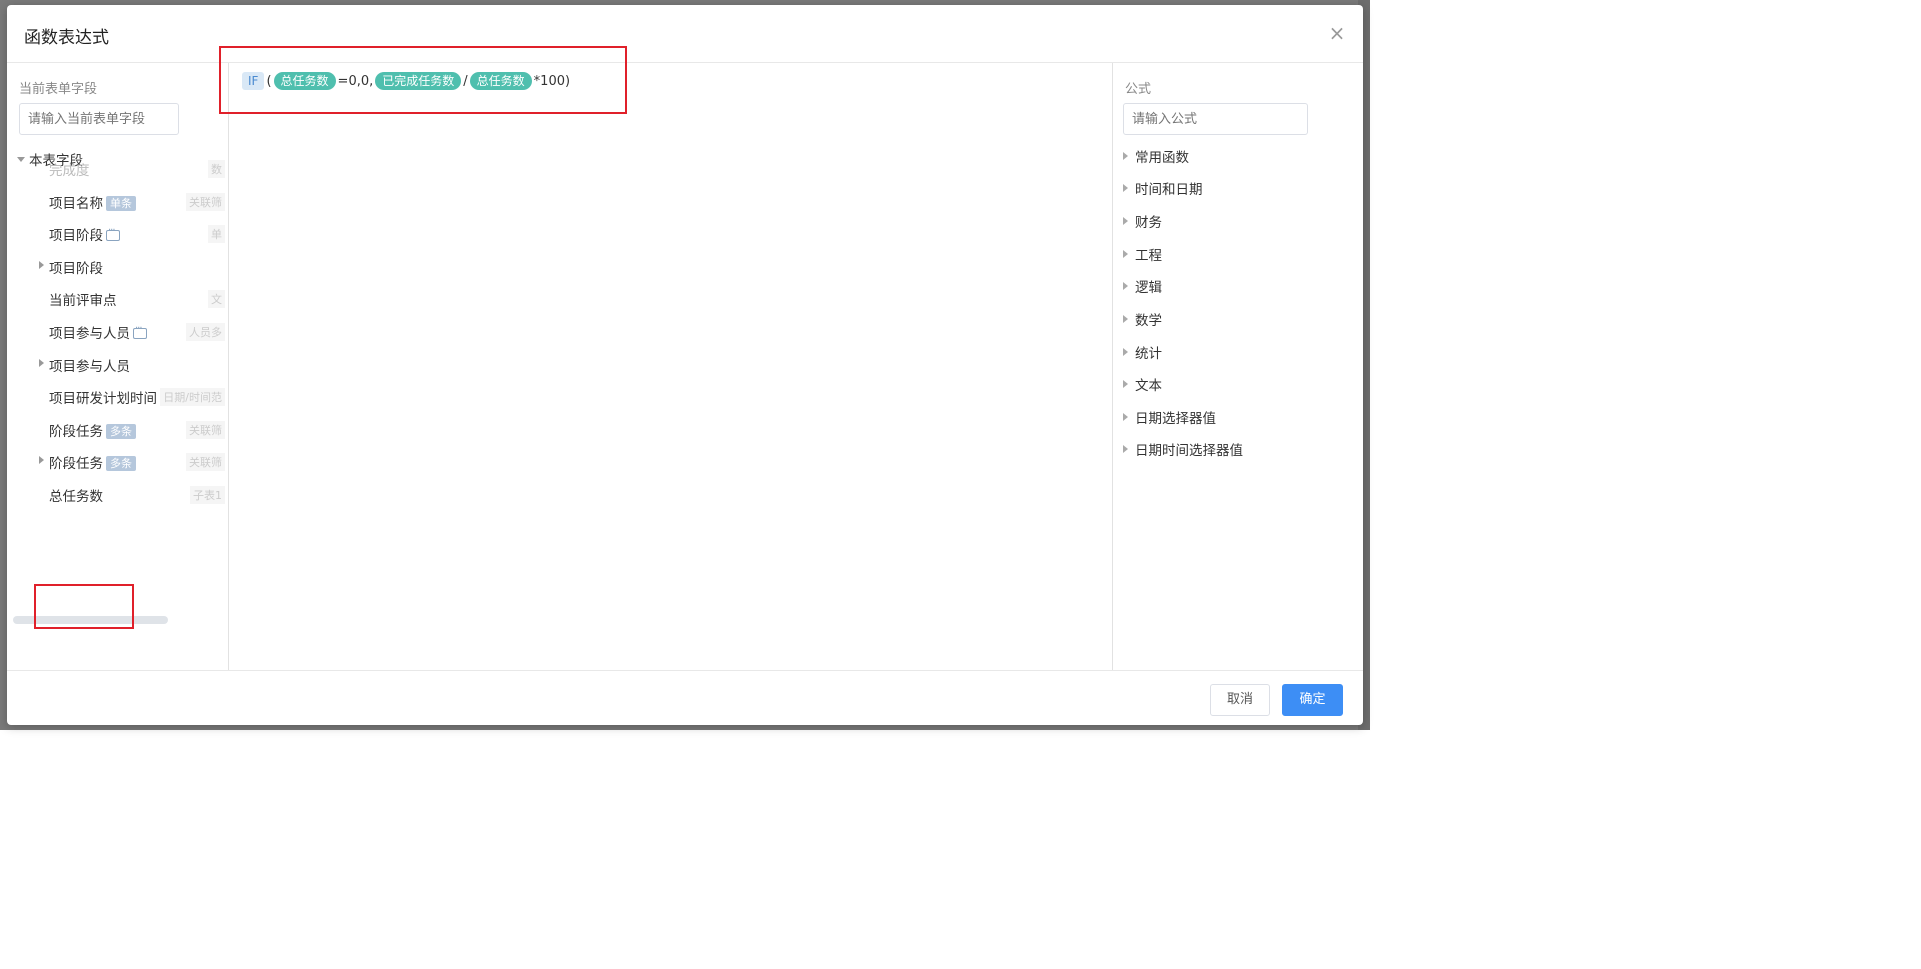  I want to click on field-type: 单, so click(216, 234).